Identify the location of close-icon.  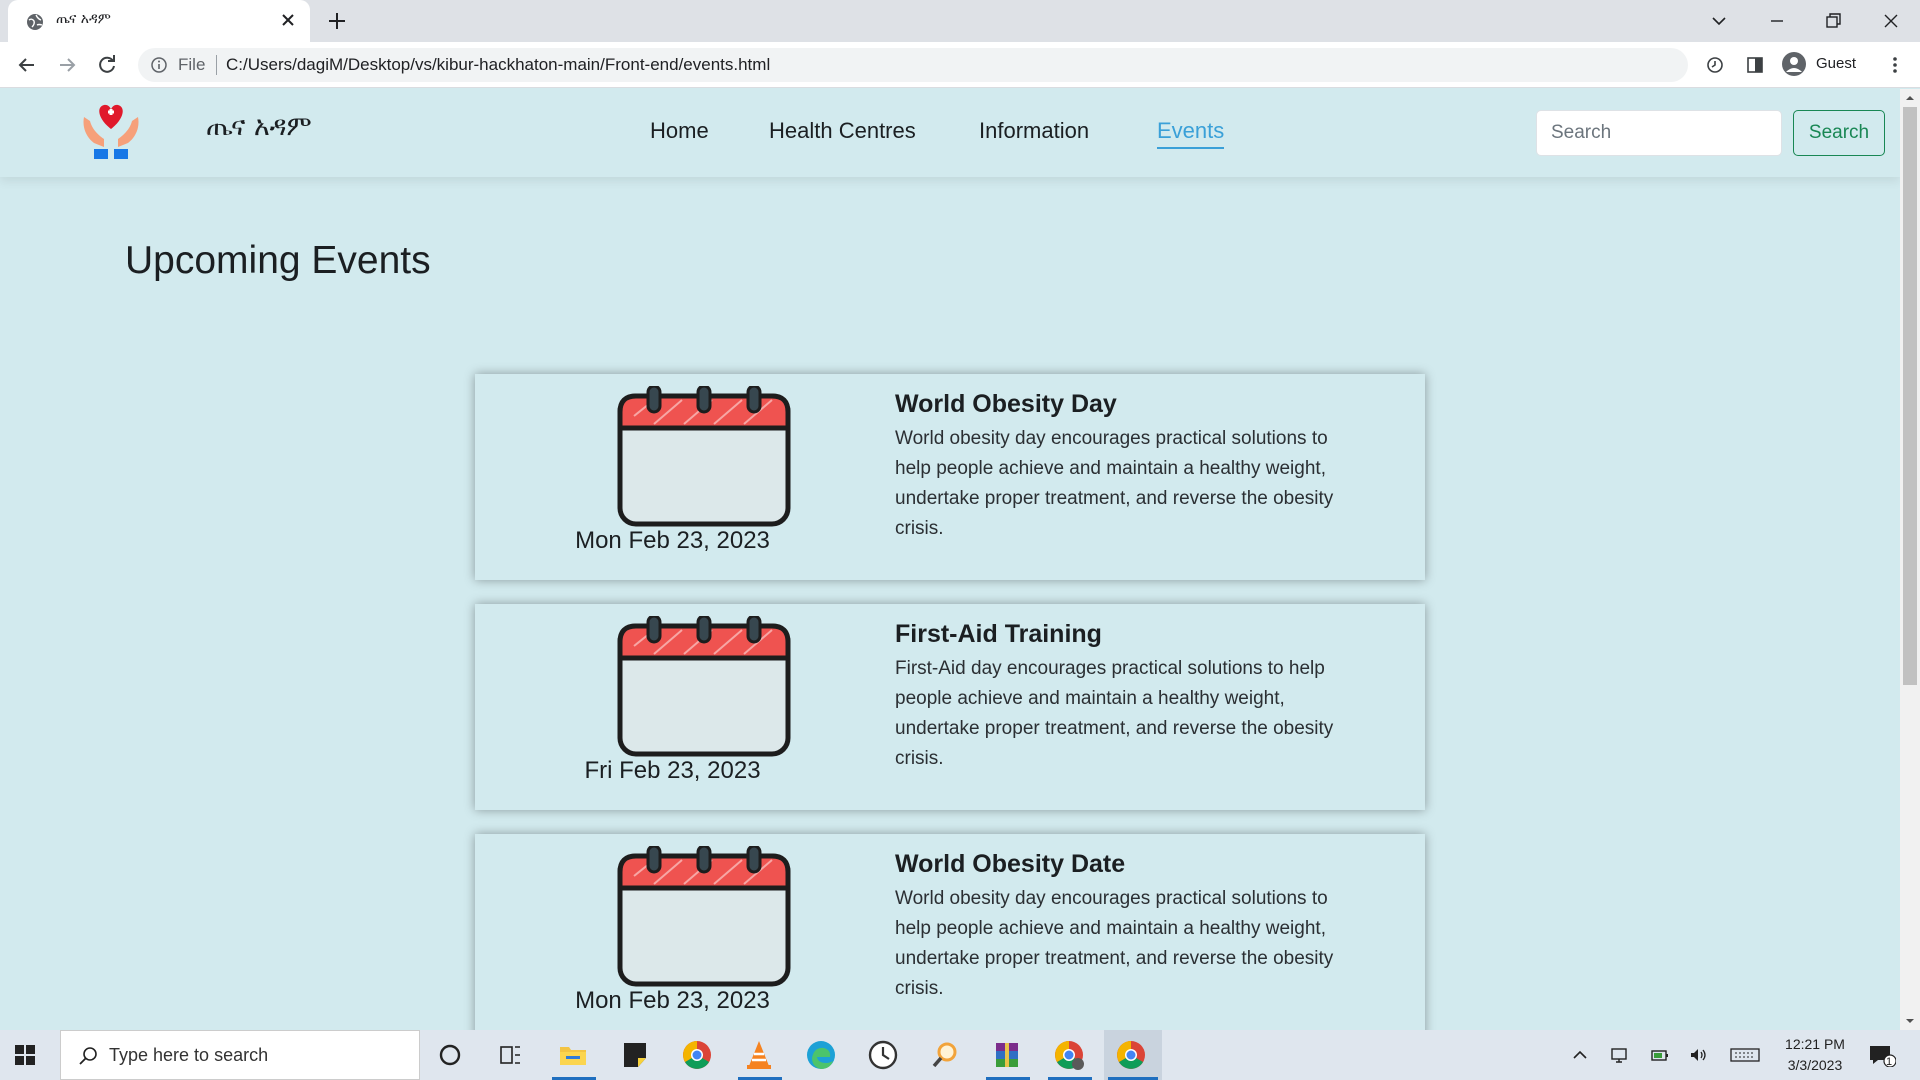
(288, 20).